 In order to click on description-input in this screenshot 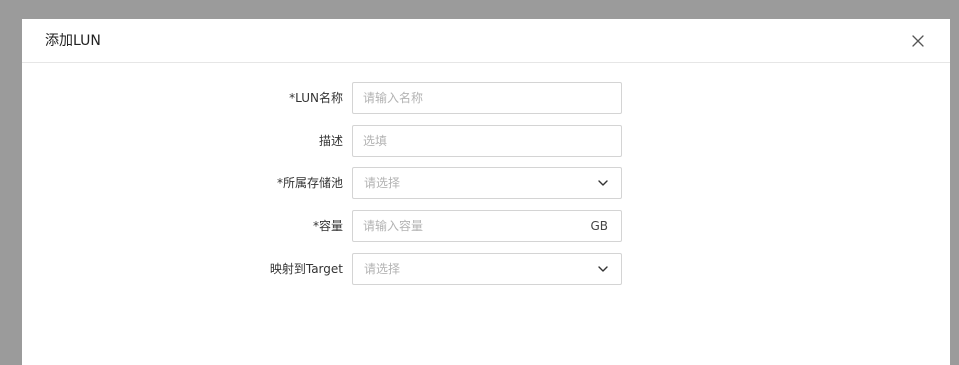, I will do `click(487, 141)`.